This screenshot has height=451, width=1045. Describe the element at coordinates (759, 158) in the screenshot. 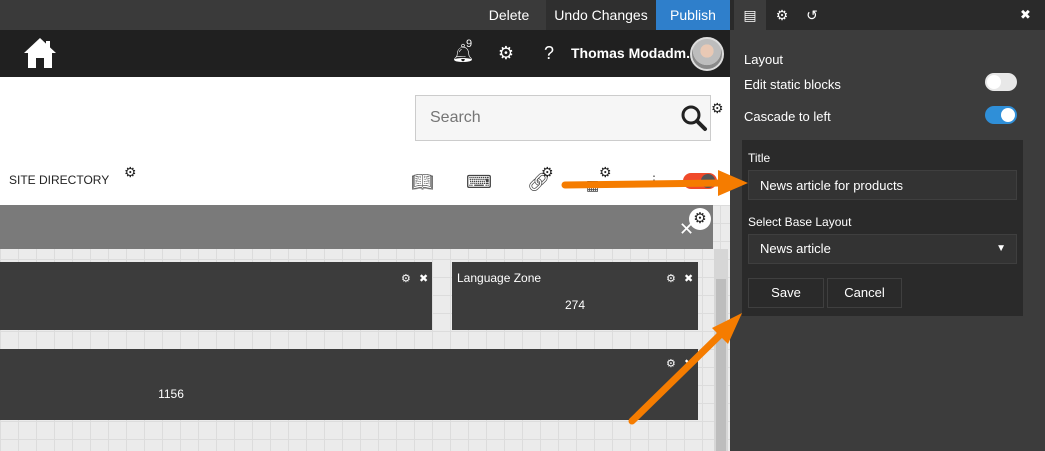

I see `title-label: Title` at that location.